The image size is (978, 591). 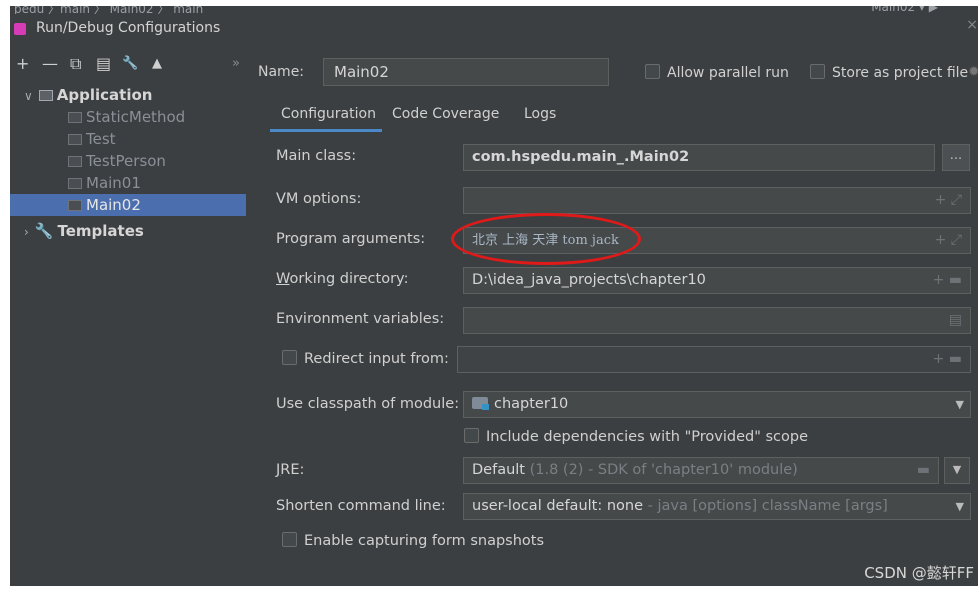 I want to click on application-folder-icon, so click(x=45, y=95).